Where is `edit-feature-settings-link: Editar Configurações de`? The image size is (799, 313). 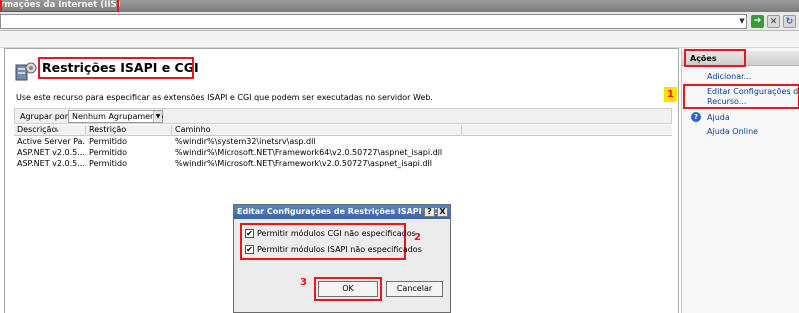 edit-feature-settings-link: Editar Configurações de is located at coordinates (753, 91).